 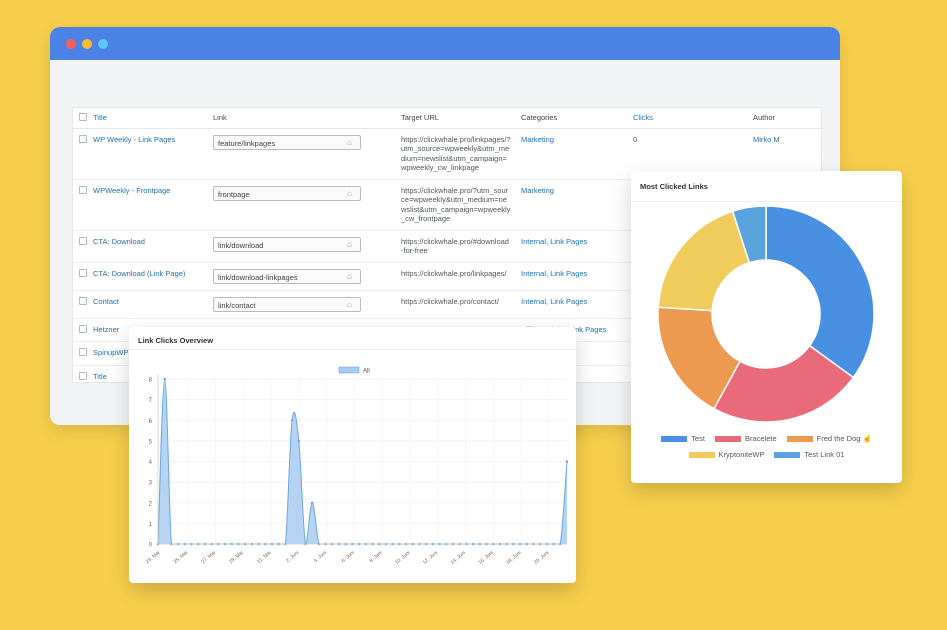 I want to click on select-all-checkbox, so click(x=83, y=117).